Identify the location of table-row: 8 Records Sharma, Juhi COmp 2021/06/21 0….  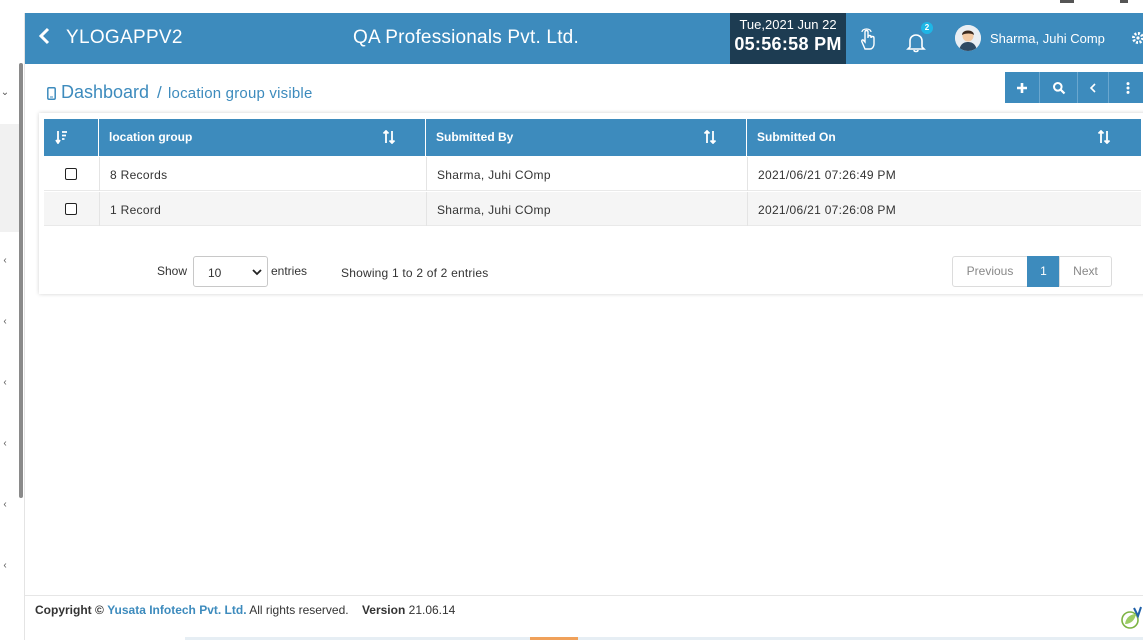
(592, 174).